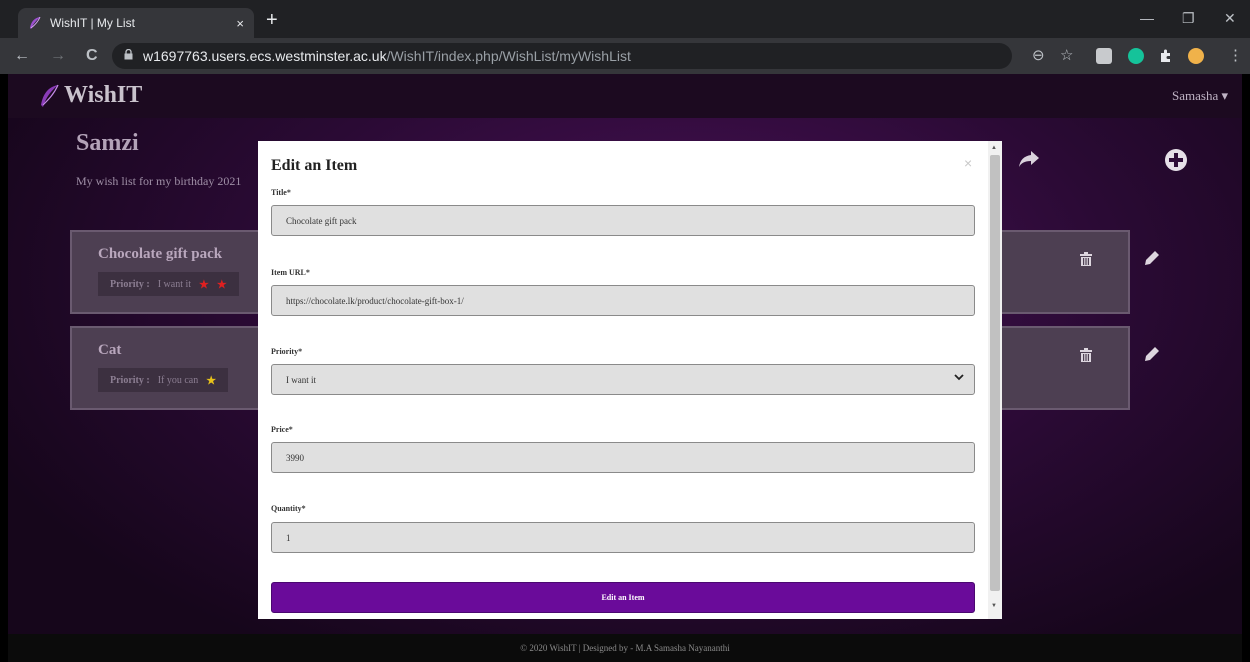 This screenshot has height=662, width=1250. What do you see at coordinates (623, 597) in the screenshot?
I see `edit-item-submit-button: Edit an Item` at bounding box center [623, 597].